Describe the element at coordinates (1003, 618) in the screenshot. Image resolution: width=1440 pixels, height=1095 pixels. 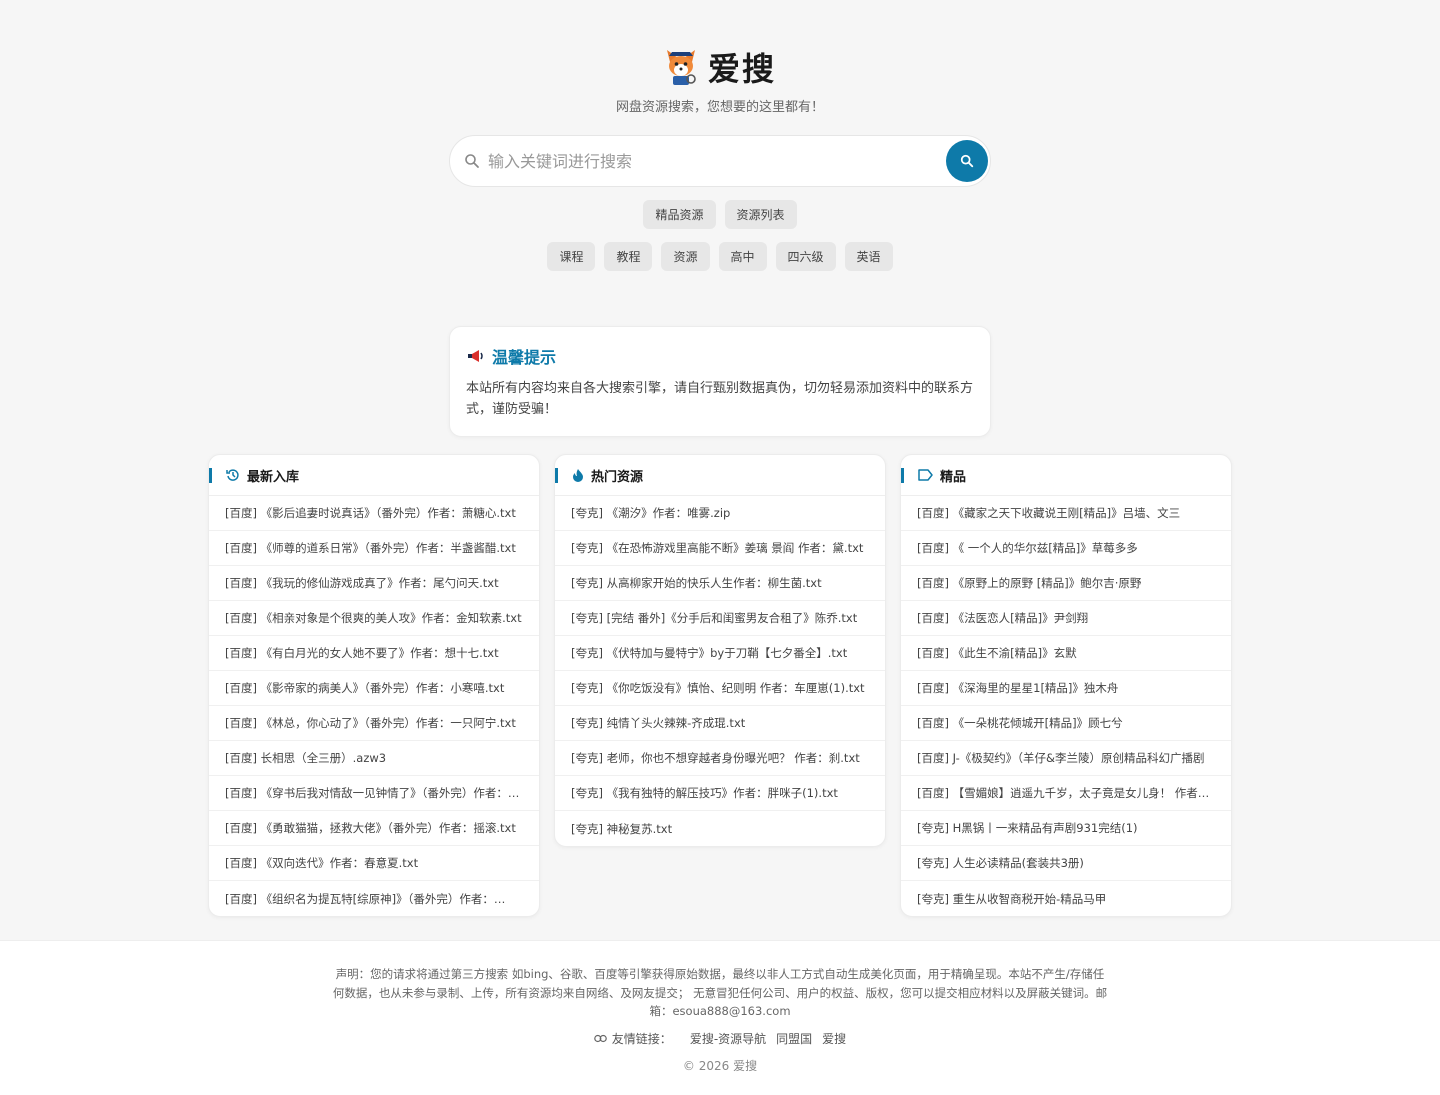
I see `resource-item-title: [百度] 《法医恋人[精品]》尹剑翔` at that location.